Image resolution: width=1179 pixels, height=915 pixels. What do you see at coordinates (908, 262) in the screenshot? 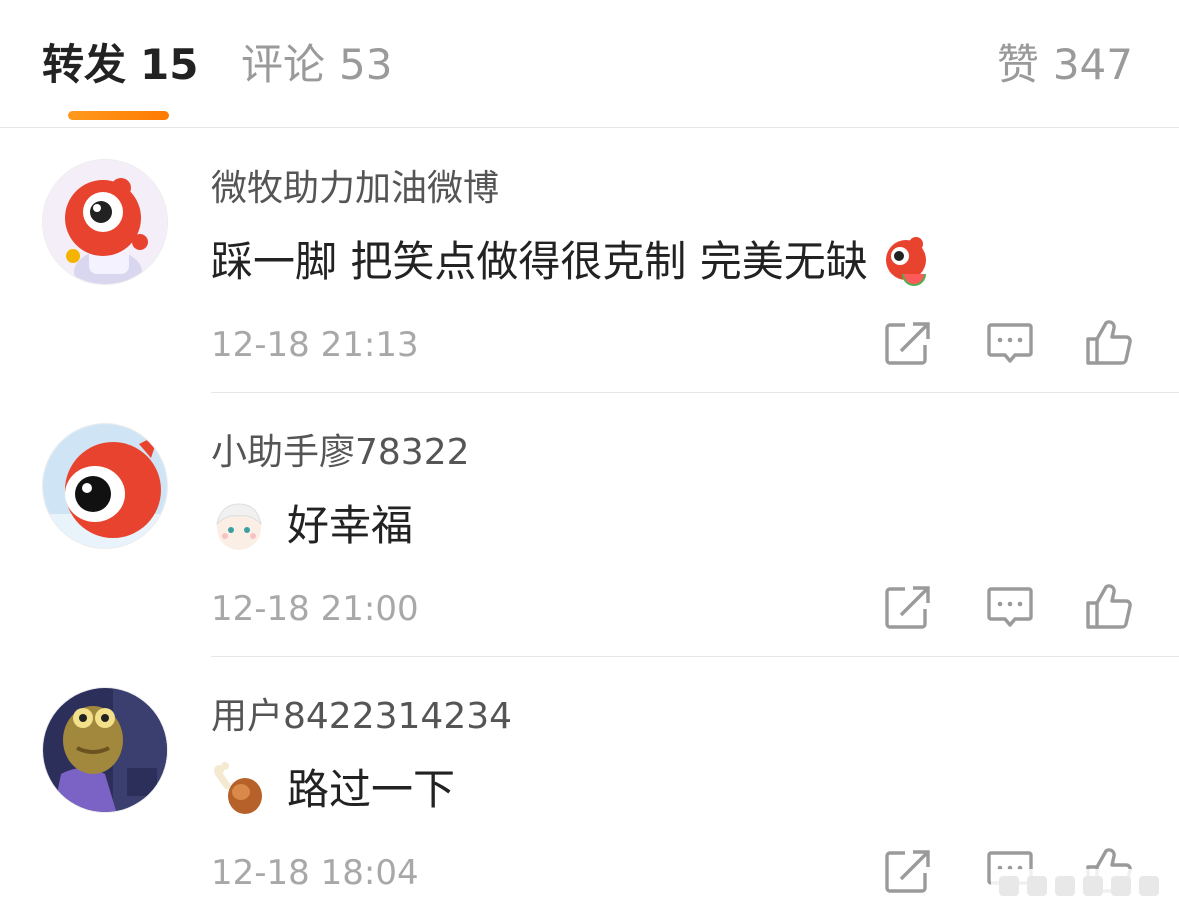
I see `red-mascot-watermelon-emoji-icon` at bounding box center [908, 262].